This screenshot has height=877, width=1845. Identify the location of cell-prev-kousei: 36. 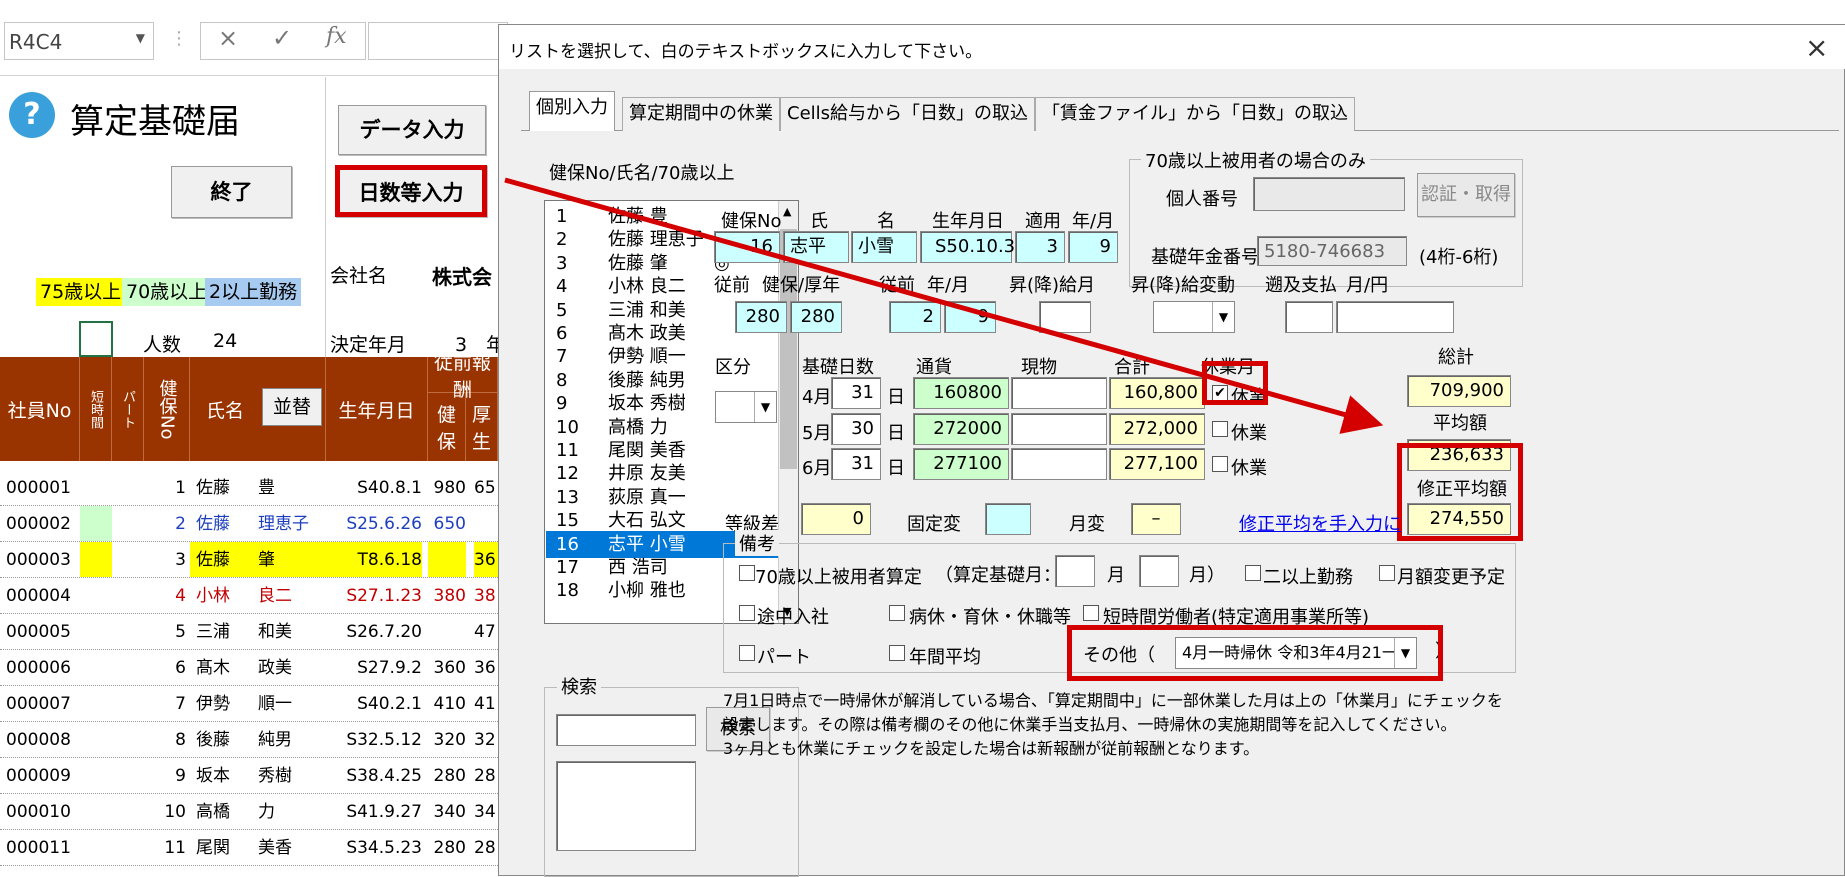
(486, 559).